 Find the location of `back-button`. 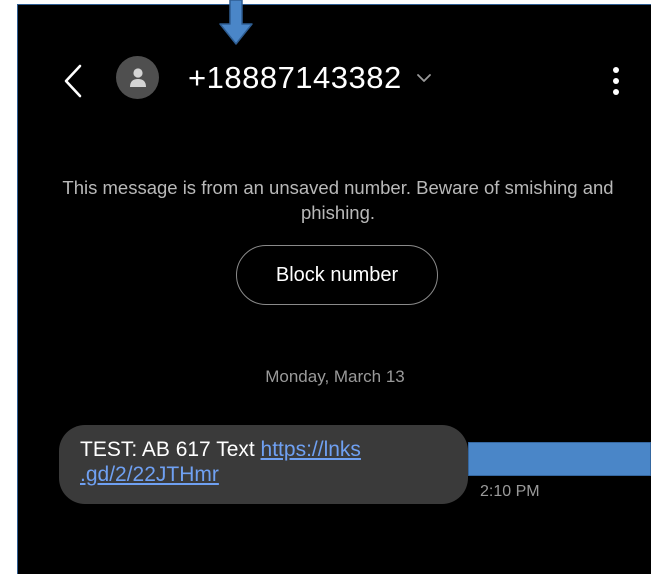

back-button is located at coordinates (73, 81).